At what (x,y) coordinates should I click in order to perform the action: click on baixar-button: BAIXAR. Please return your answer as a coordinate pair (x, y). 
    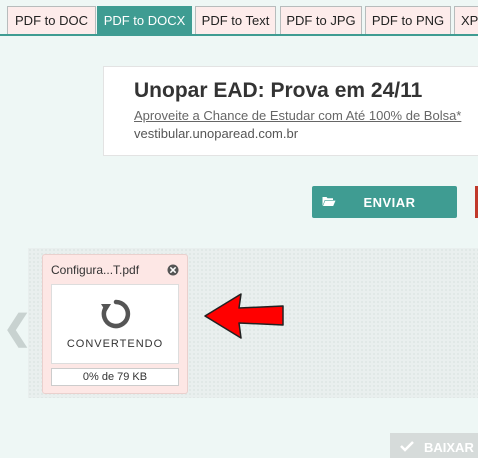
    Looking at the image, I should click on (434, 445).